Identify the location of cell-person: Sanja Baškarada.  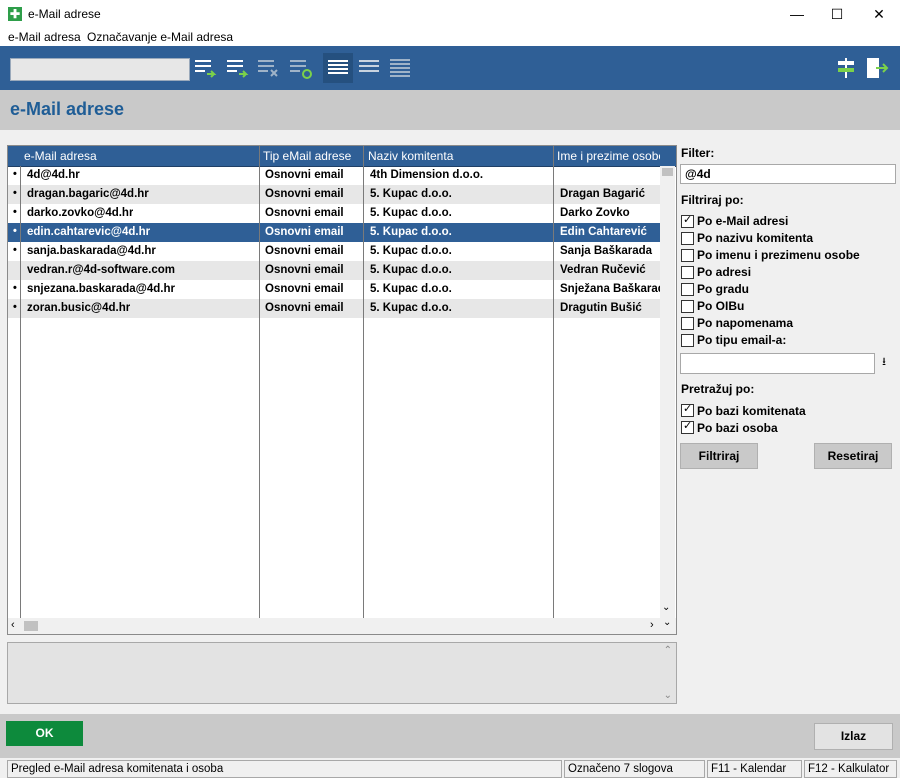
(606, 251).